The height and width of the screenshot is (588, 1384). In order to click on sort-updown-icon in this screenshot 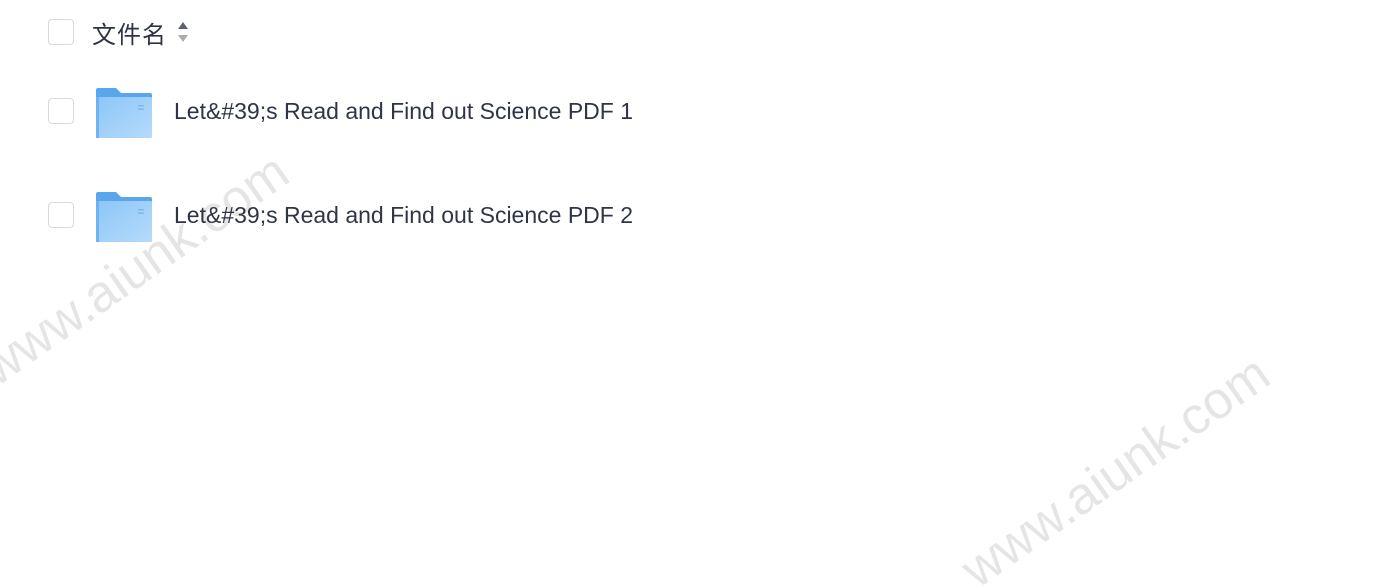, I will do `click(183, 32)`.